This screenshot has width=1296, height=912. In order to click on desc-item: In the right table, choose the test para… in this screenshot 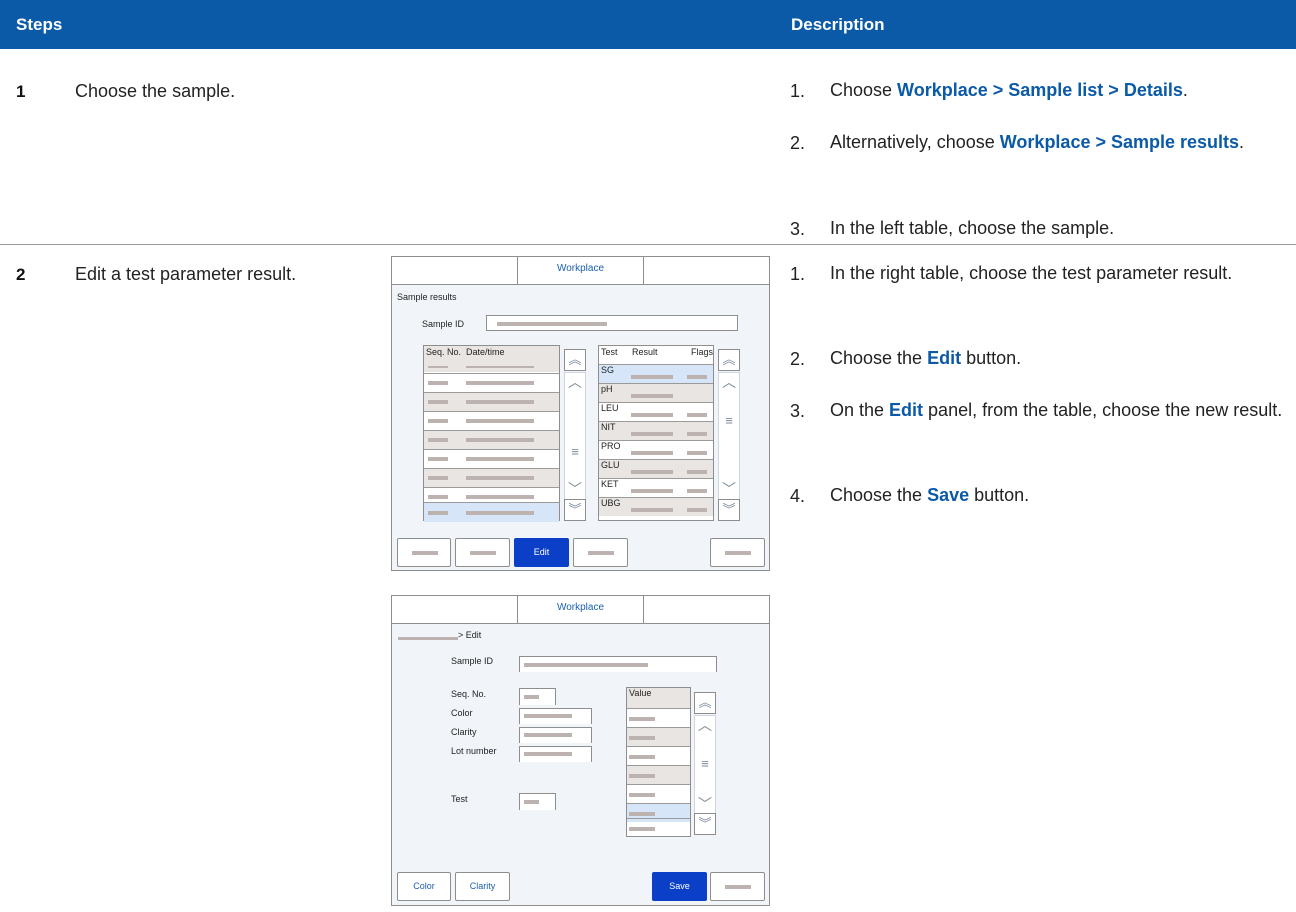, I will do `click(1031, 273)`.